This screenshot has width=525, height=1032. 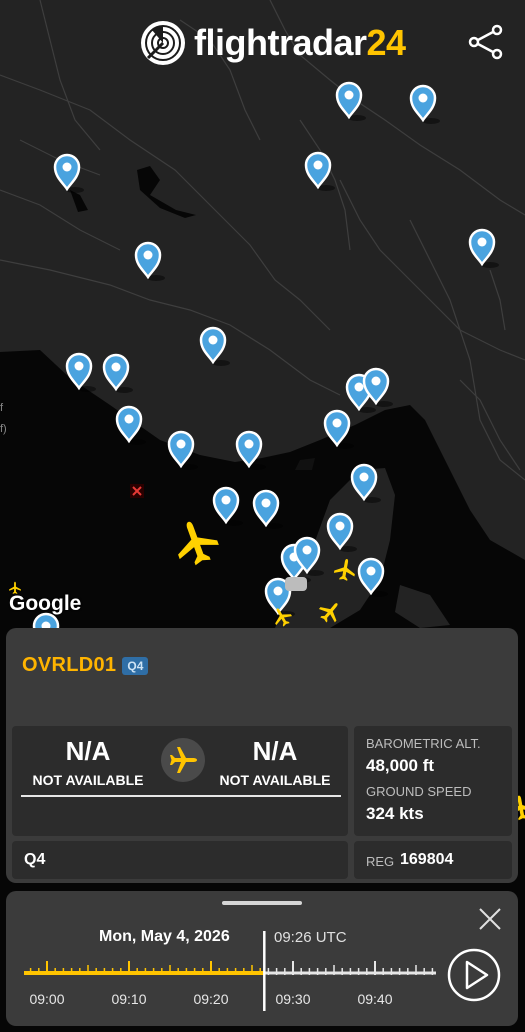 What do you see at coordinates (380, 861) in the screenshot?
I see `reg-label: REG` at bounding box center [380, 861].